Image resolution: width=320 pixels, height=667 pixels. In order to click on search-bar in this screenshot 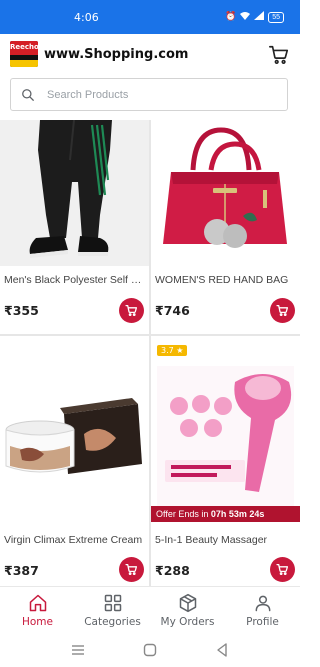, I will do `click(149, 94)`.